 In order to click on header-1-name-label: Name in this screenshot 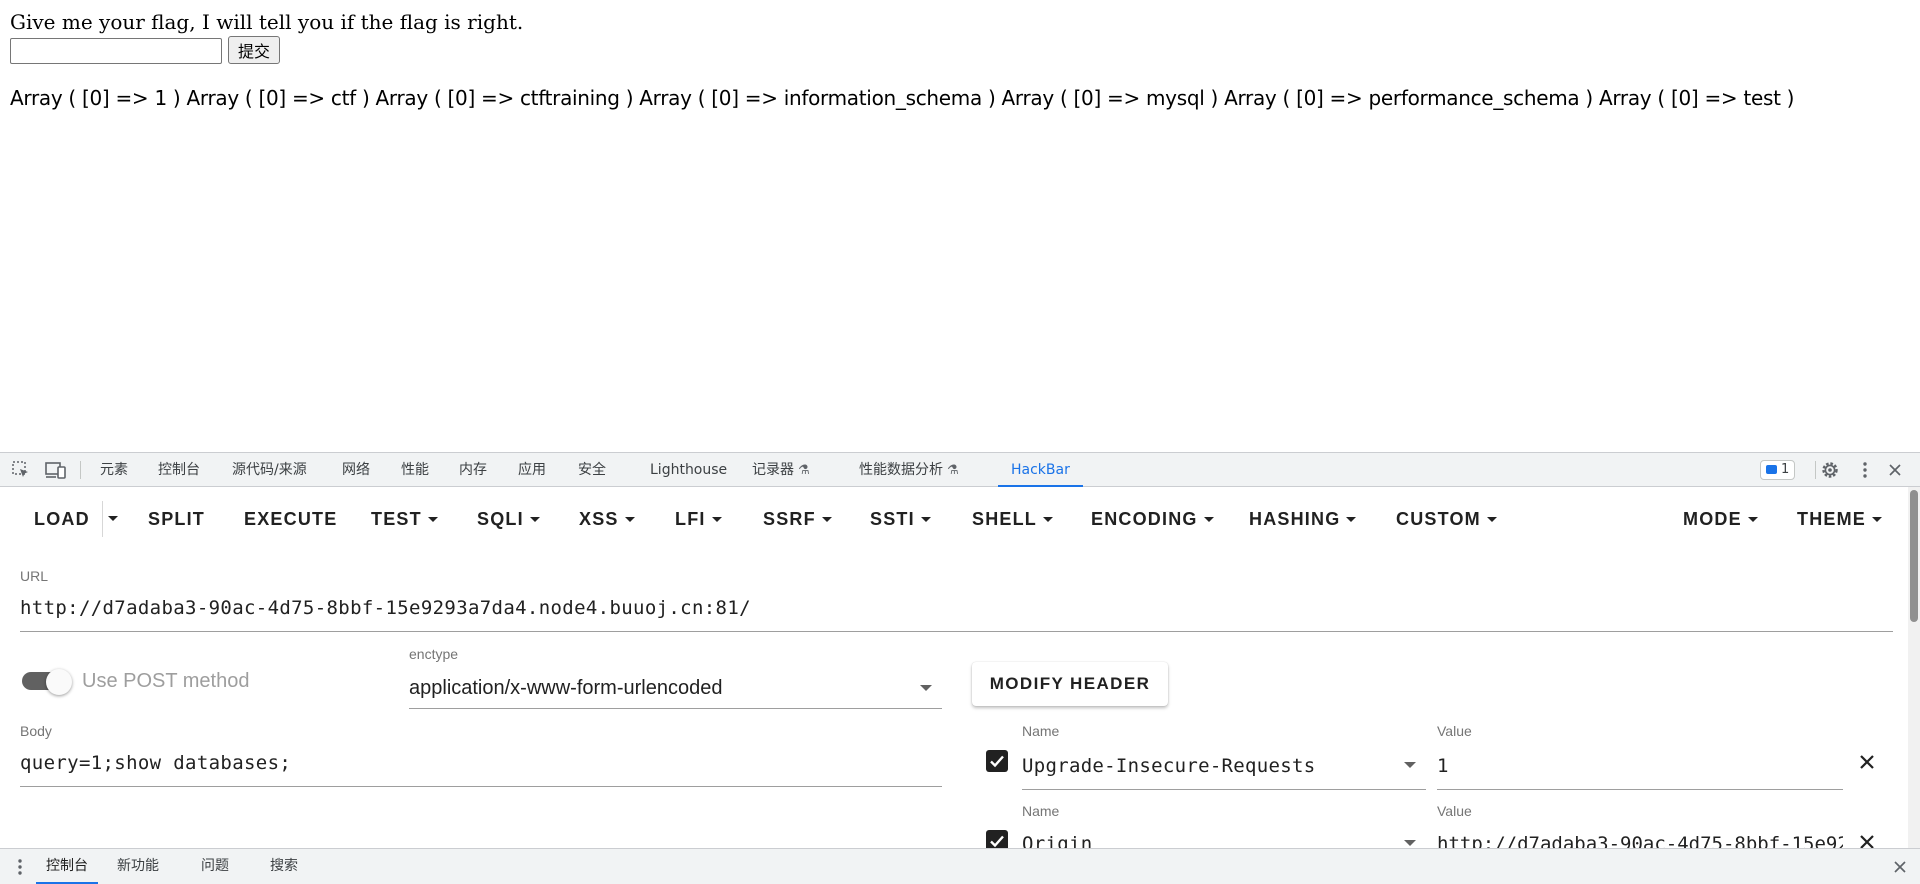, I will do `click(1041, 731)`.